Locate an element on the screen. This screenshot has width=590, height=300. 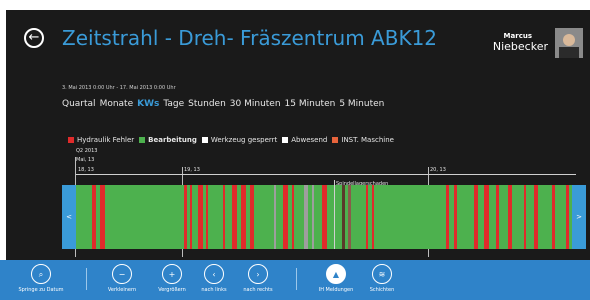
legend-label: INST. Maschine is located at coordinates (367, 140).